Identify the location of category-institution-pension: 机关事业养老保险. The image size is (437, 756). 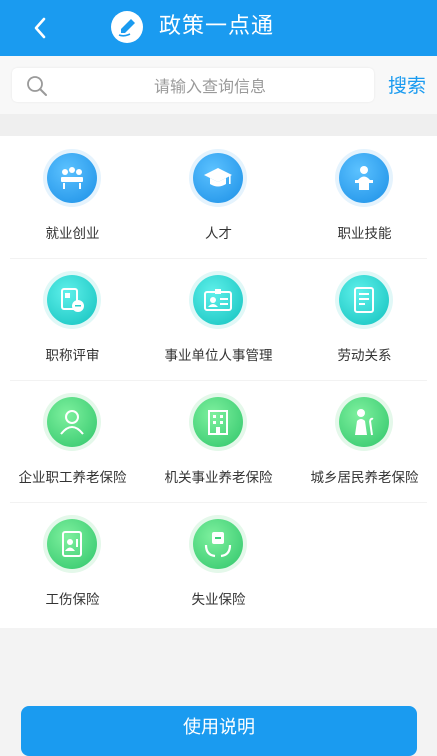
(218, 441).